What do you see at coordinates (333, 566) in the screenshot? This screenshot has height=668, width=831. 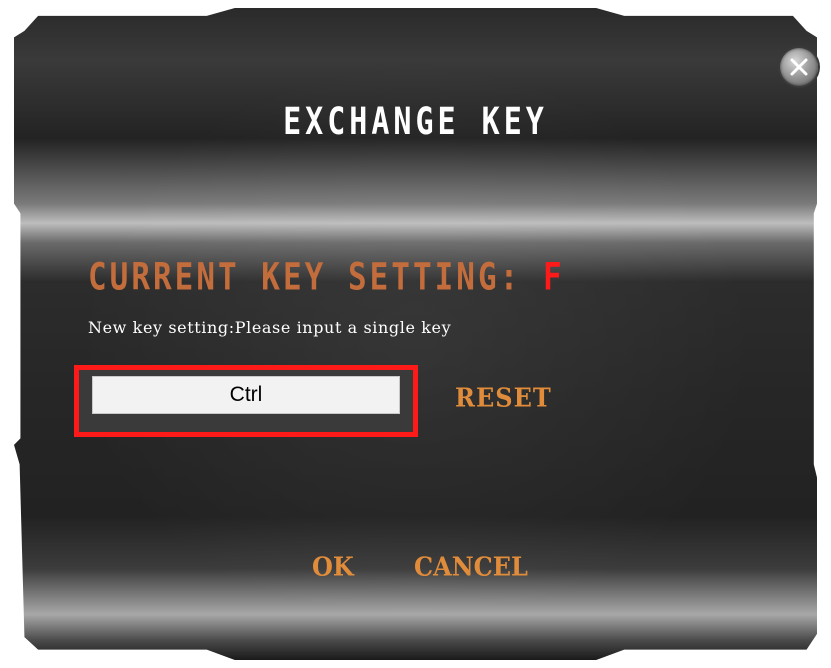 I see `ok-button: OK` at bounding box center [333, 566].